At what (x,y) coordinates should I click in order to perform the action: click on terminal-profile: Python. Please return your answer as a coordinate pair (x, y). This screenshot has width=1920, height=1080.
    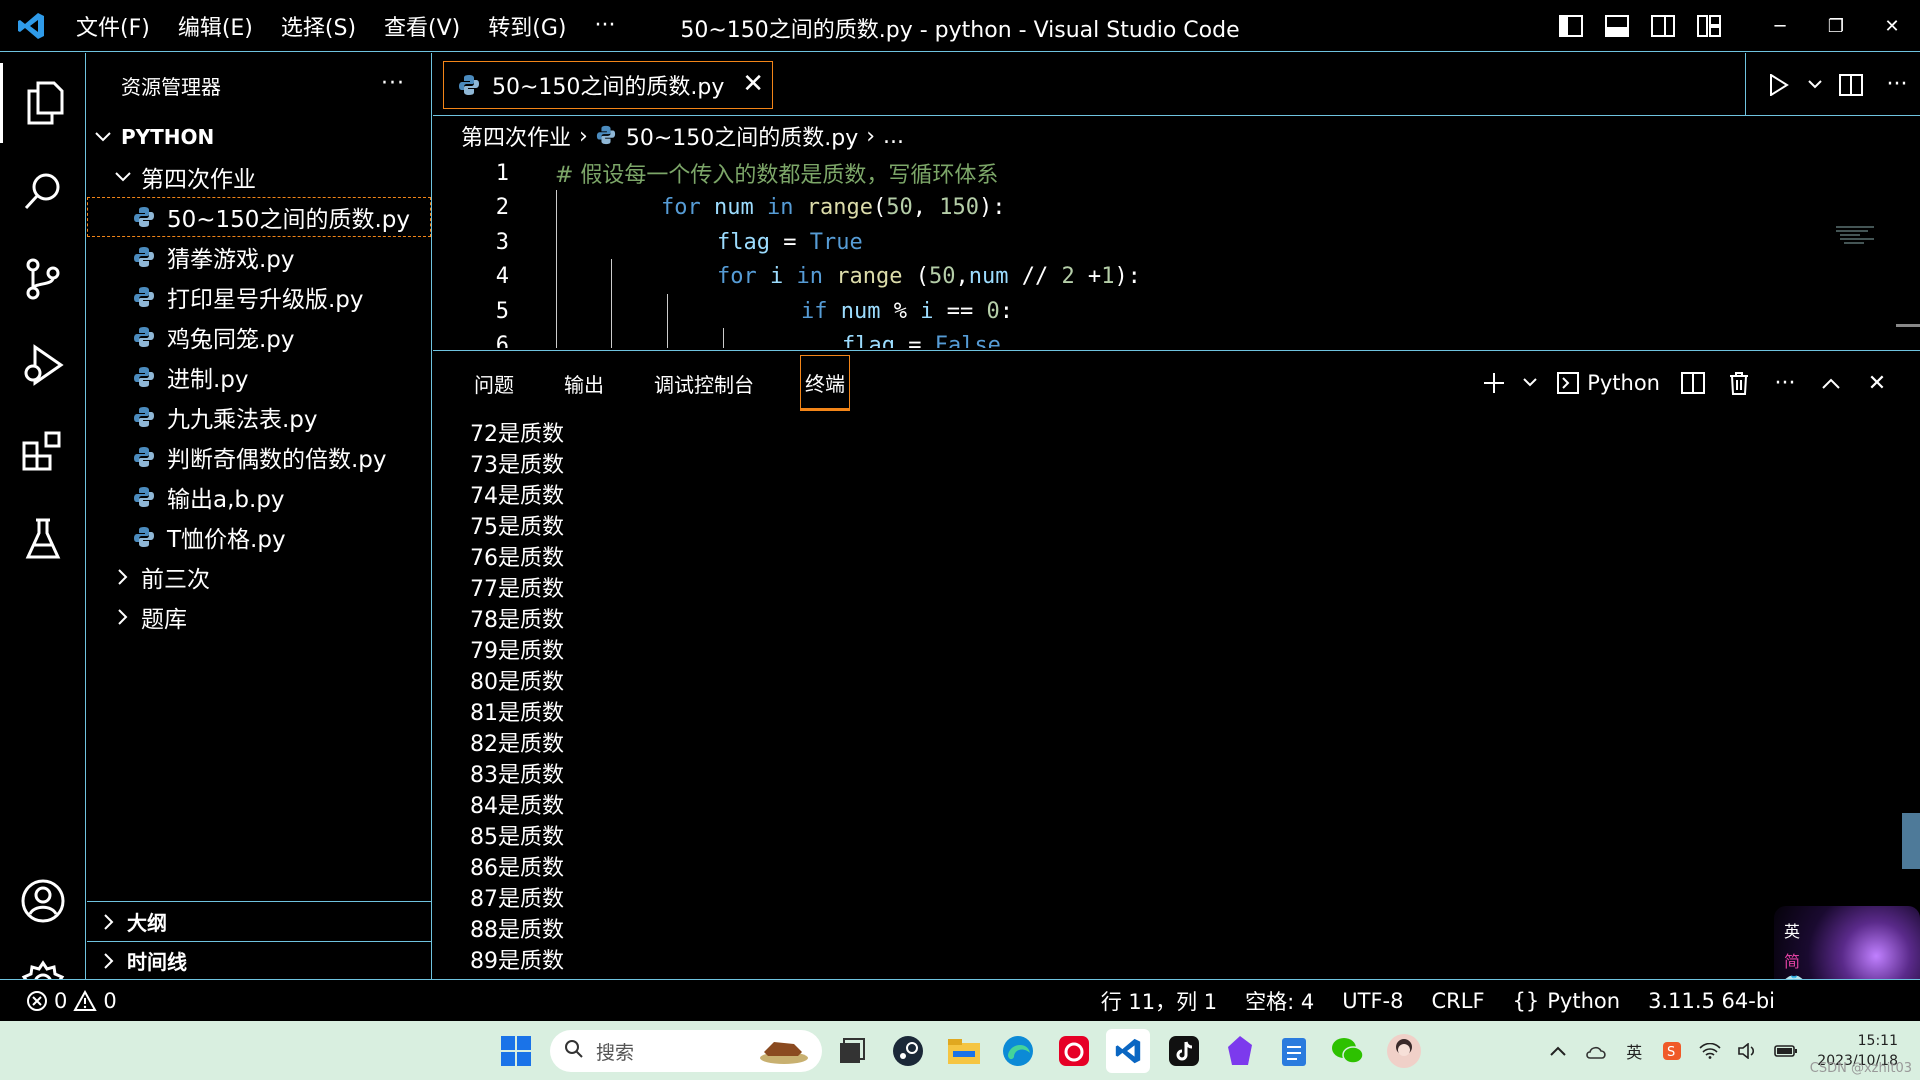
    Looking at the image, I should click on (1601, 383).